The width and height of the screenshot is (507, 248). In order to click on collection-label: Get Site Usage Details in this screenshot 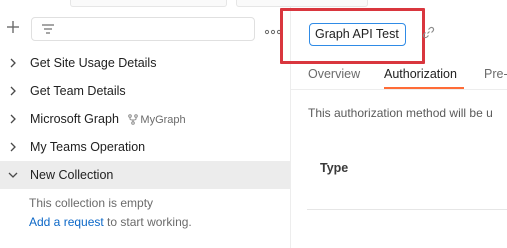, I will do `click(93, 63)`.